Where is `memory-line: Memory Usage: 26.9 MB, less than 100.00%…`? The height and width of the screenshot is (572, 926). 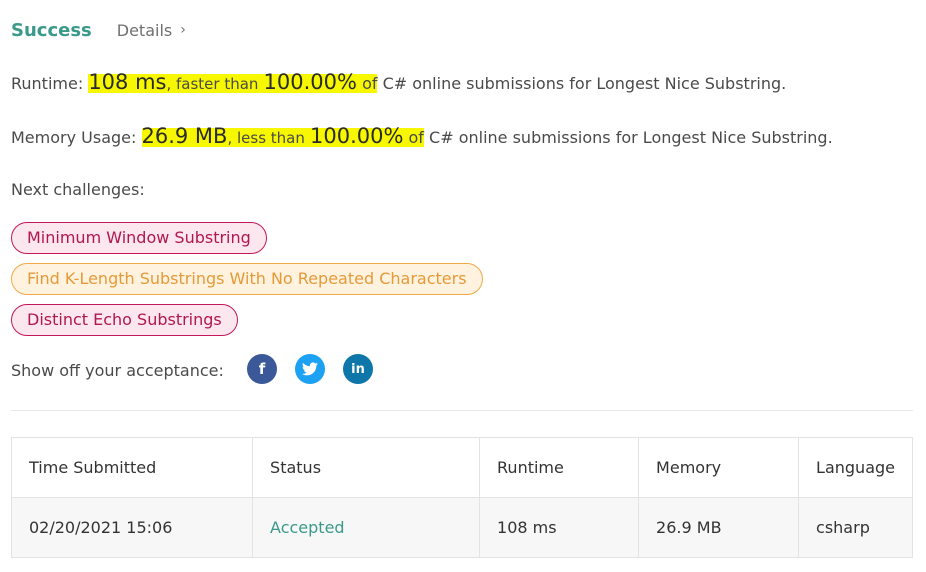 memory-line: Memory Usage: 26.9 MB, less than 100.00%… is located at coordinates (422, 136).